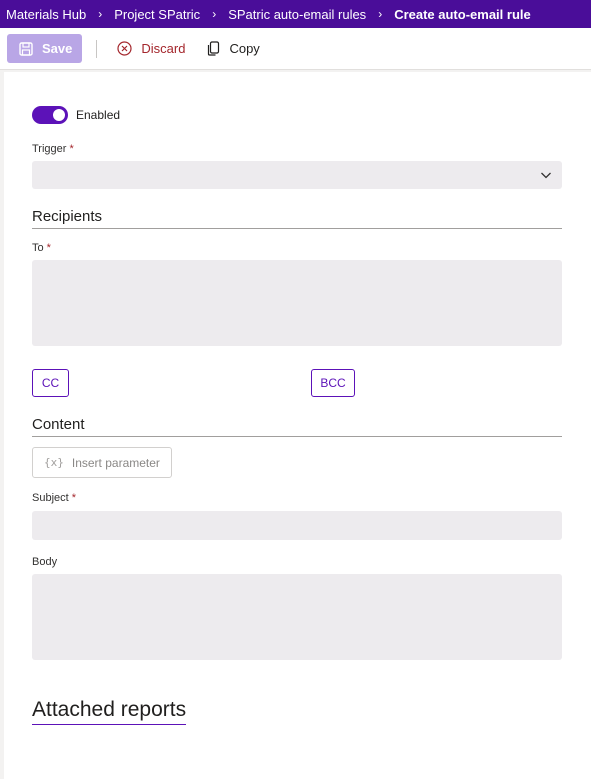 The width and height of the screenshot is (591, 779). Describe the element at coordinates (244, 48) in the screenshot. I see `copy-label: Copy` at that location.